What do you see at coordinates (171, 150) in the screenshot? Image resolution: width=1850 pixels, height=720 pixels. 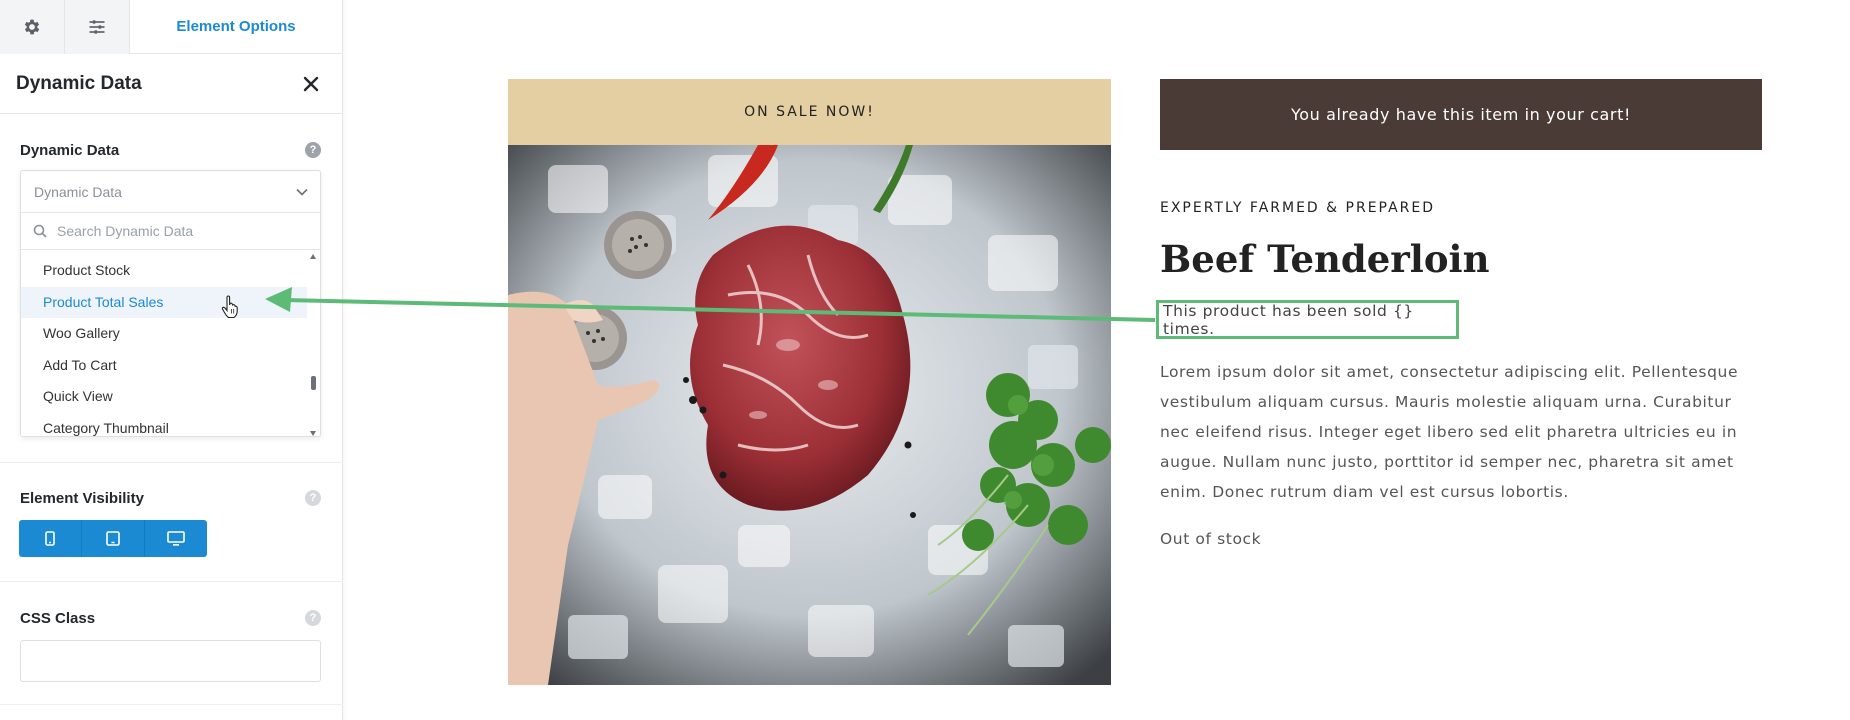 I see `dynamic-data-field-header: Dynamic Data ?` at bounding box center [171, 150].